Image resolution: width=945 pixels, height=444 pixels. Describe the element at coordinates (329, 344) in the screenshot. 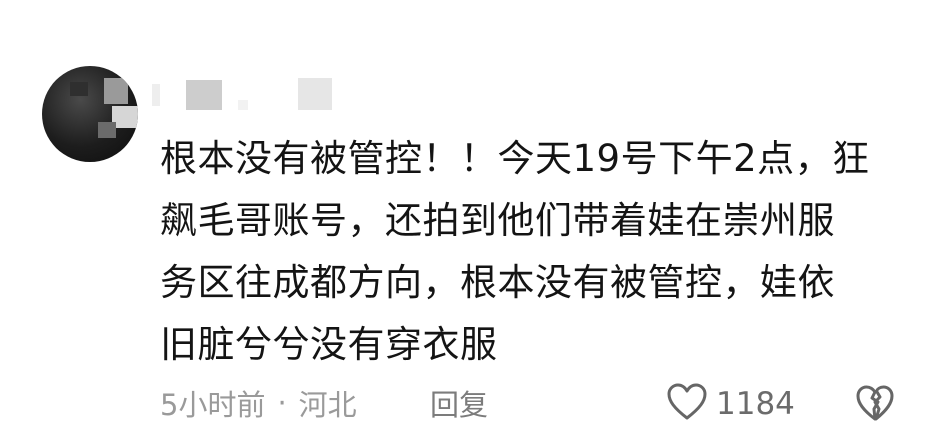

I see `comment-line: 旧脏兮兮没有穿衣服` at that location.